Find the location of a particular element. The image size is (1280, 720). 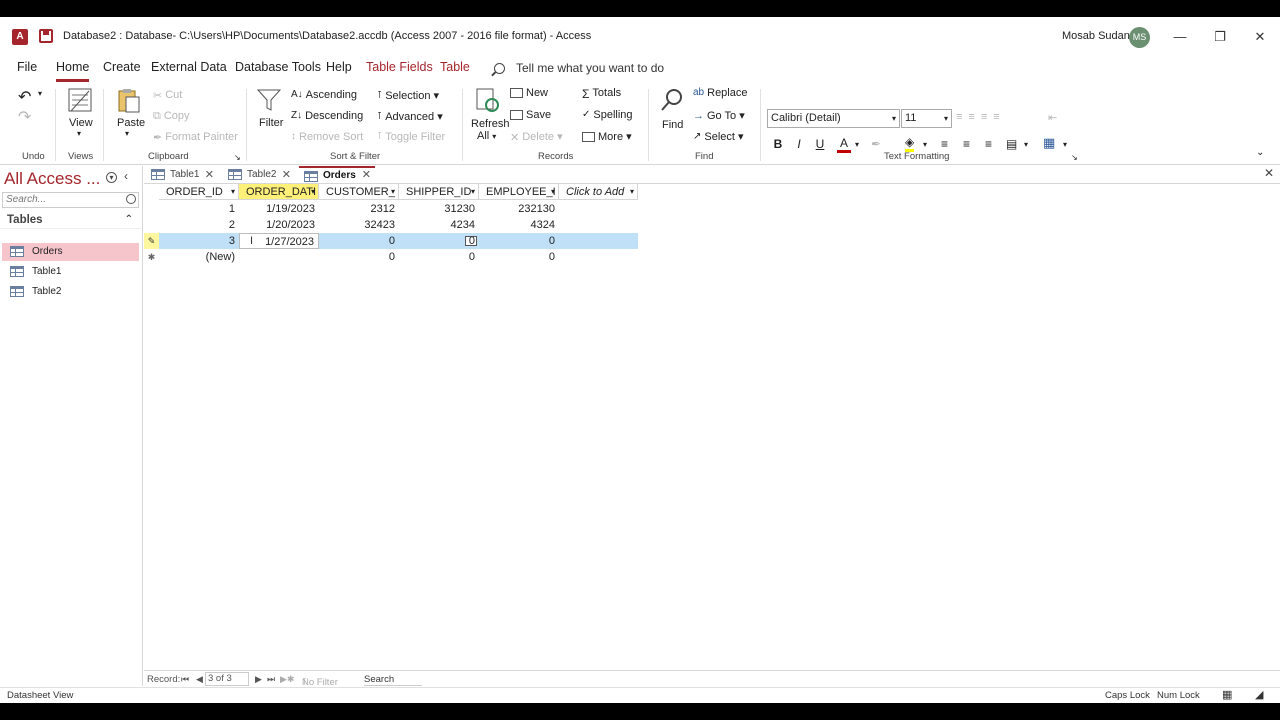

refresh-all-label: All ▾ is located at coordinates (486, 136).